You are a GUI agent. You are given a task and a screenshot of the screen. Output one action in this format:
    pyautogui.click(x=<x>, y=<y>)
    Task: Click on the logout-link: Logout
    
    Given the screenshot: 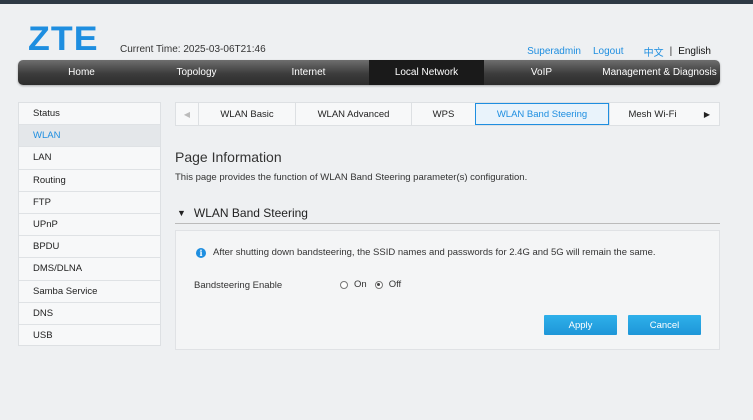 What is the action you would take?
    pyautogui.click(x=608, y=51)
    